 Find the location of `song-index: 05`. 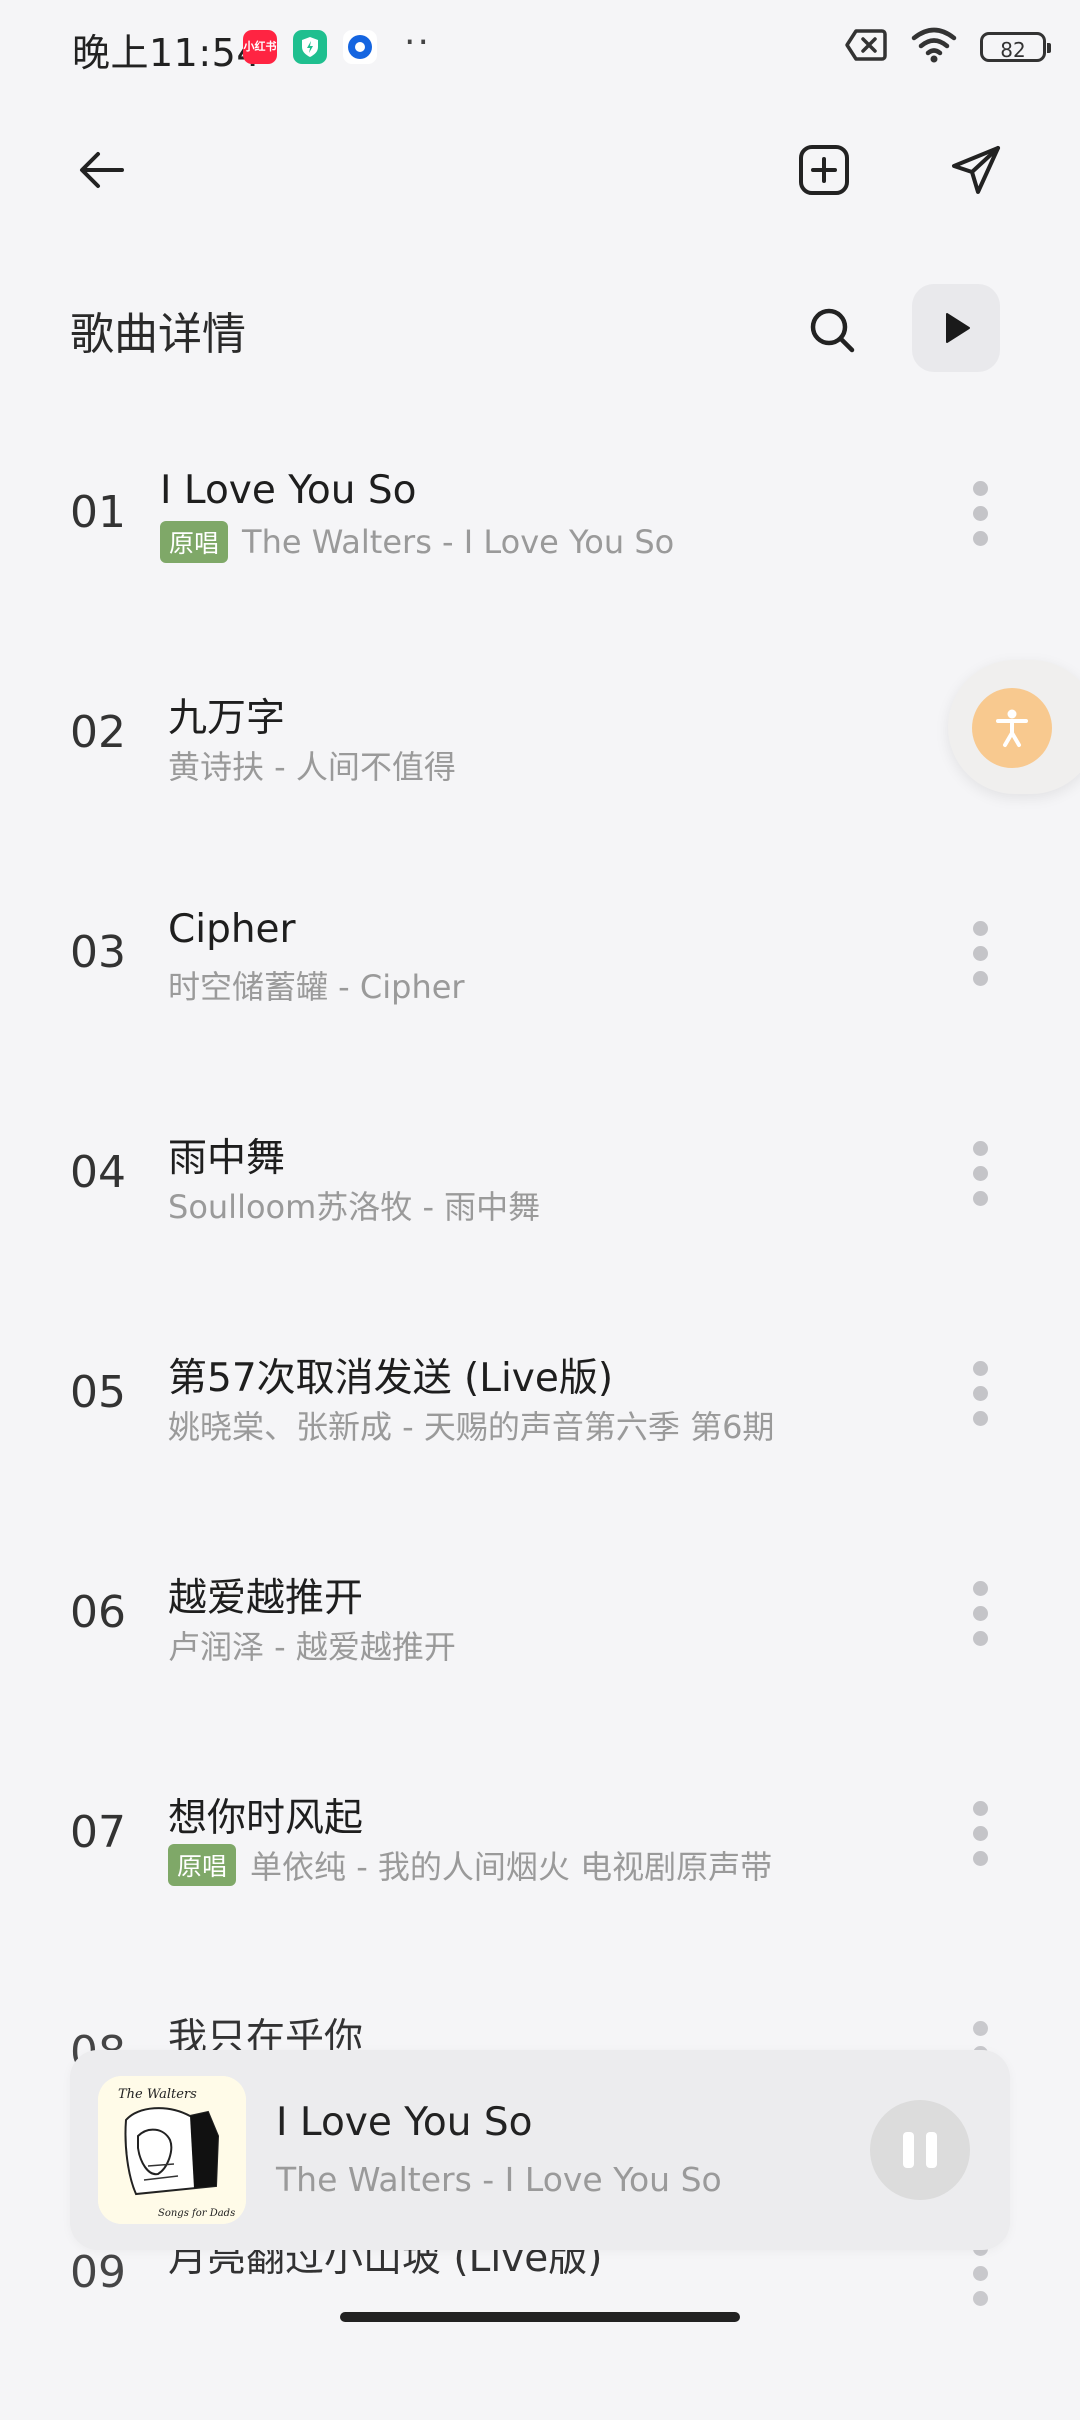

song-index: 05 is located at coordinates (98, 1392).